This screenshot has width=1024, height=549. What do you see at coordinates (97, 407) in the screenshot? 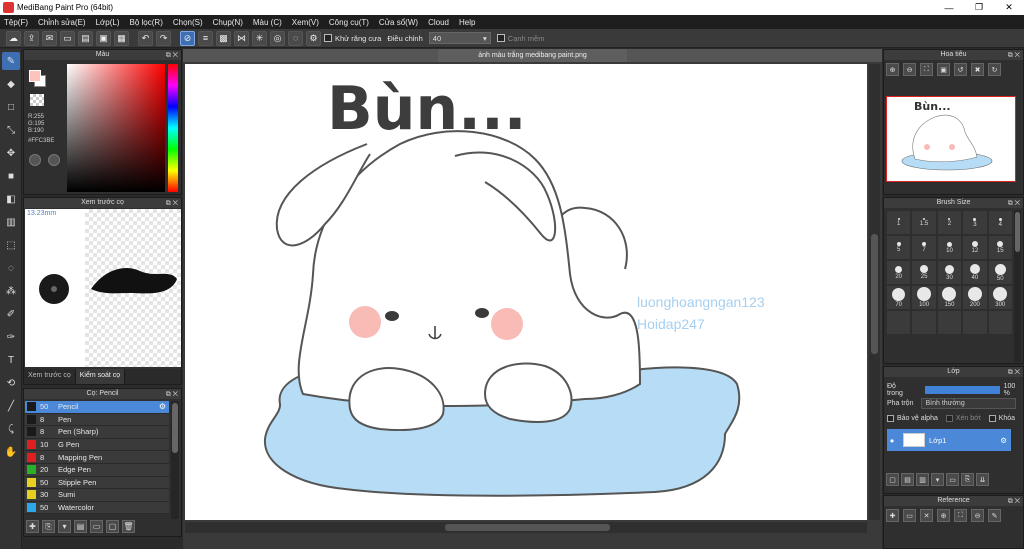
I see `brush-item: 50 Pencil ⚙` at bounding box center [97, 407].